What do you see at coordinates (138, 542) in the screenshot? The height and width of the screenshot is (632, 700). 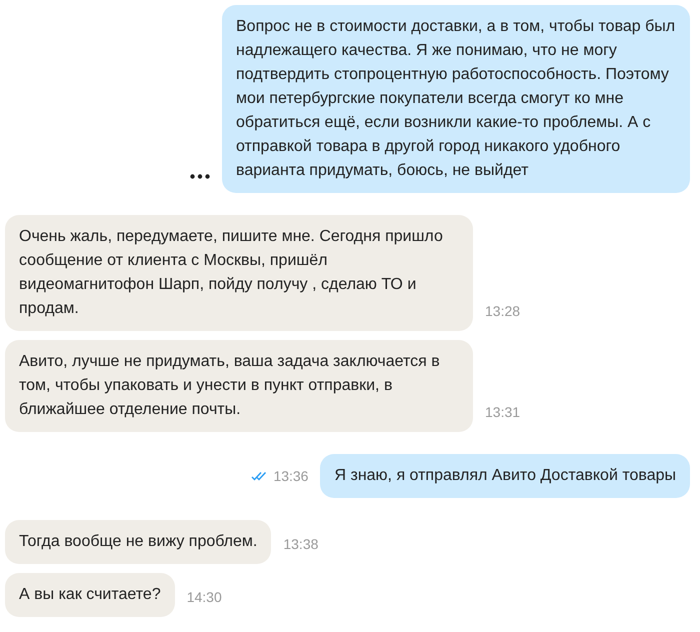 I see `received-message-bubble: Тогда вообще не вижу проблем.` at bounding box center [138, 542].